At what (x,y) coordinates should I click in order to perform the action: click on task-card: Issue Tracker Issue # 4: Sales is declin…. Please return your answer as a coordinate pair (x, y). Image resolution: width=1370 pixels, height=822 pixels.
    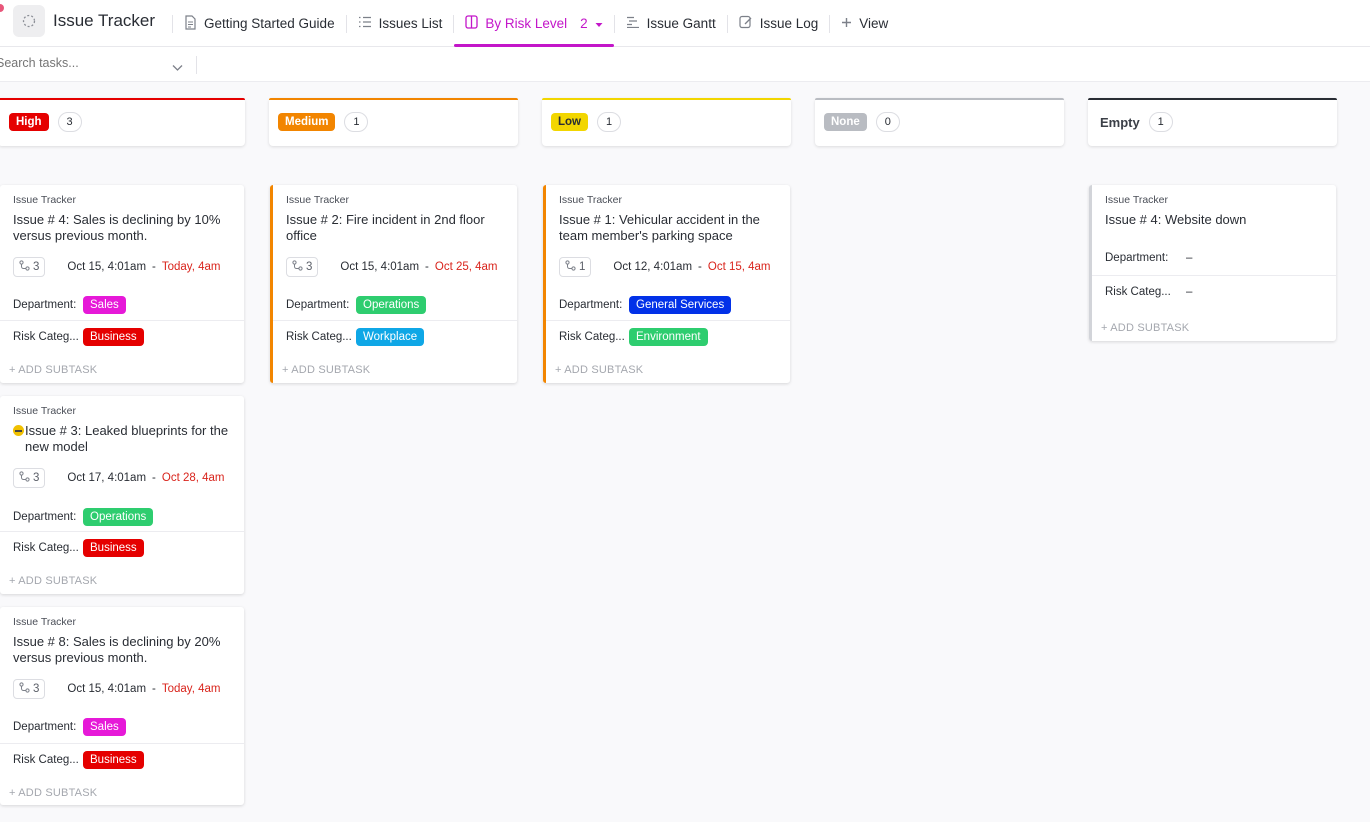
    Looking at the image, I should click on (122, 284).